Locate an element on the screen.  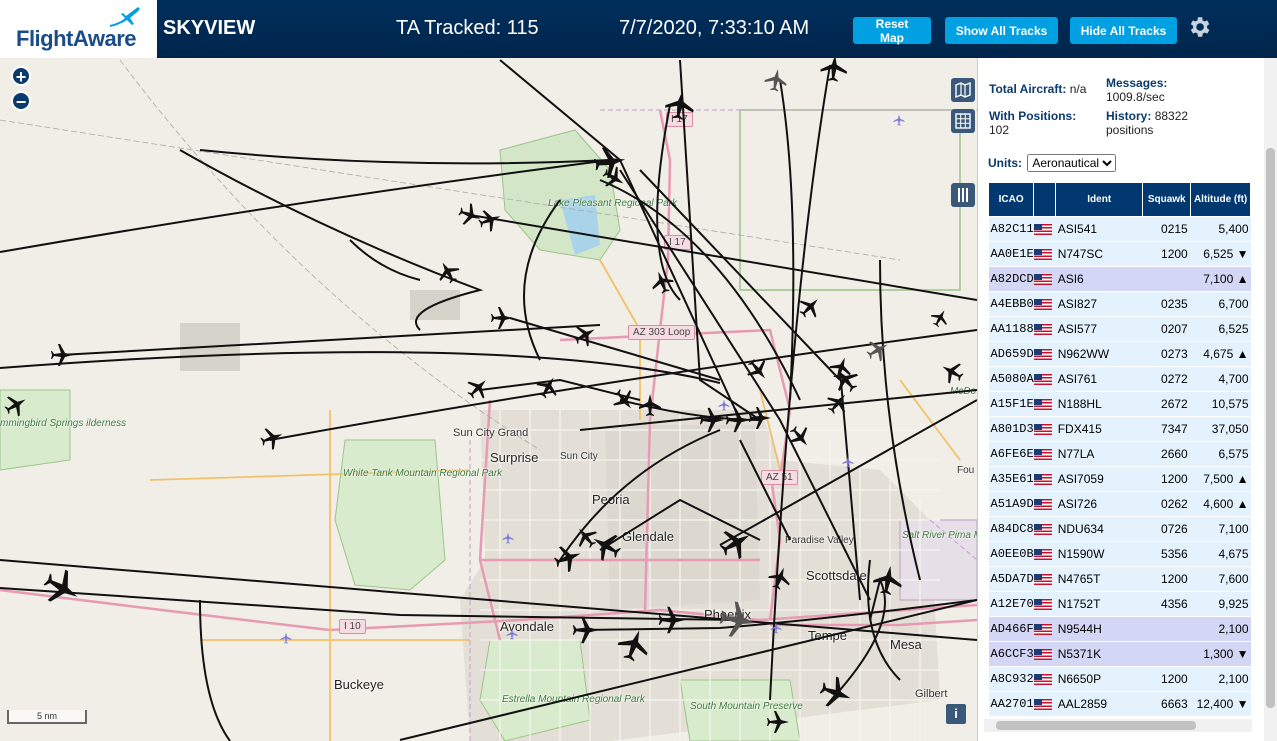
table-row: AD659D N962WW 0273 4,675 ▲ is located at coordinates (1119, 354).